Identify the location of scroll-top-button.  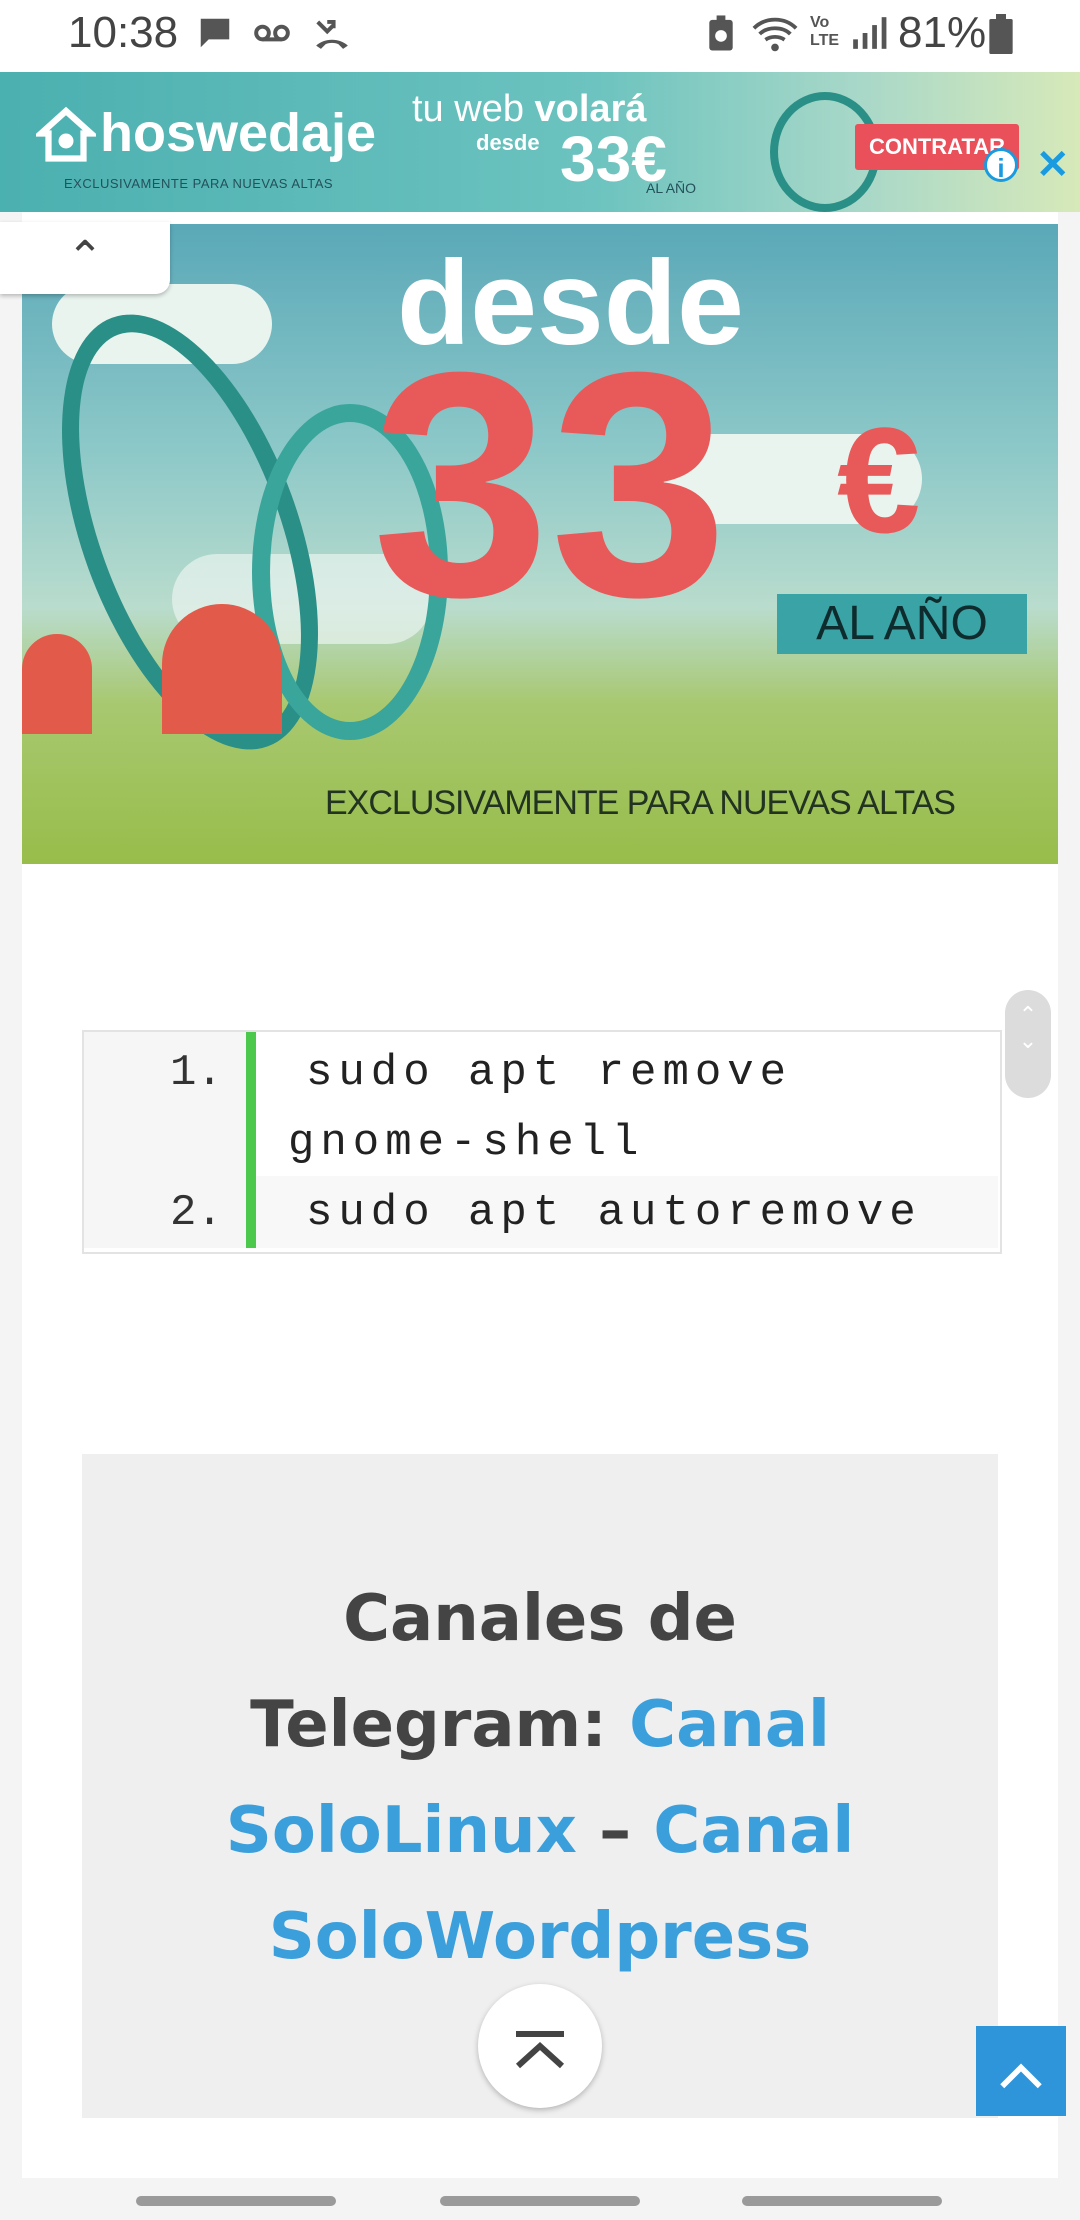
(540, 2046).